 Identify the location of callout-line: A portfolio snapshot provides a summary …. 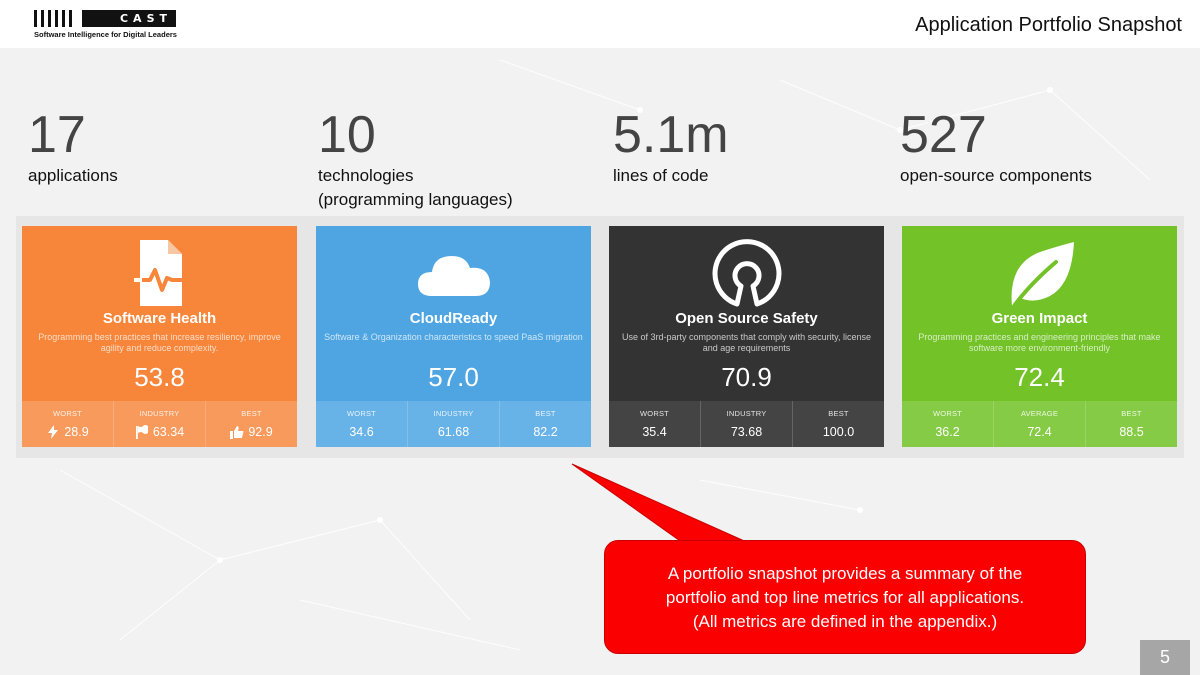
(845, 573).